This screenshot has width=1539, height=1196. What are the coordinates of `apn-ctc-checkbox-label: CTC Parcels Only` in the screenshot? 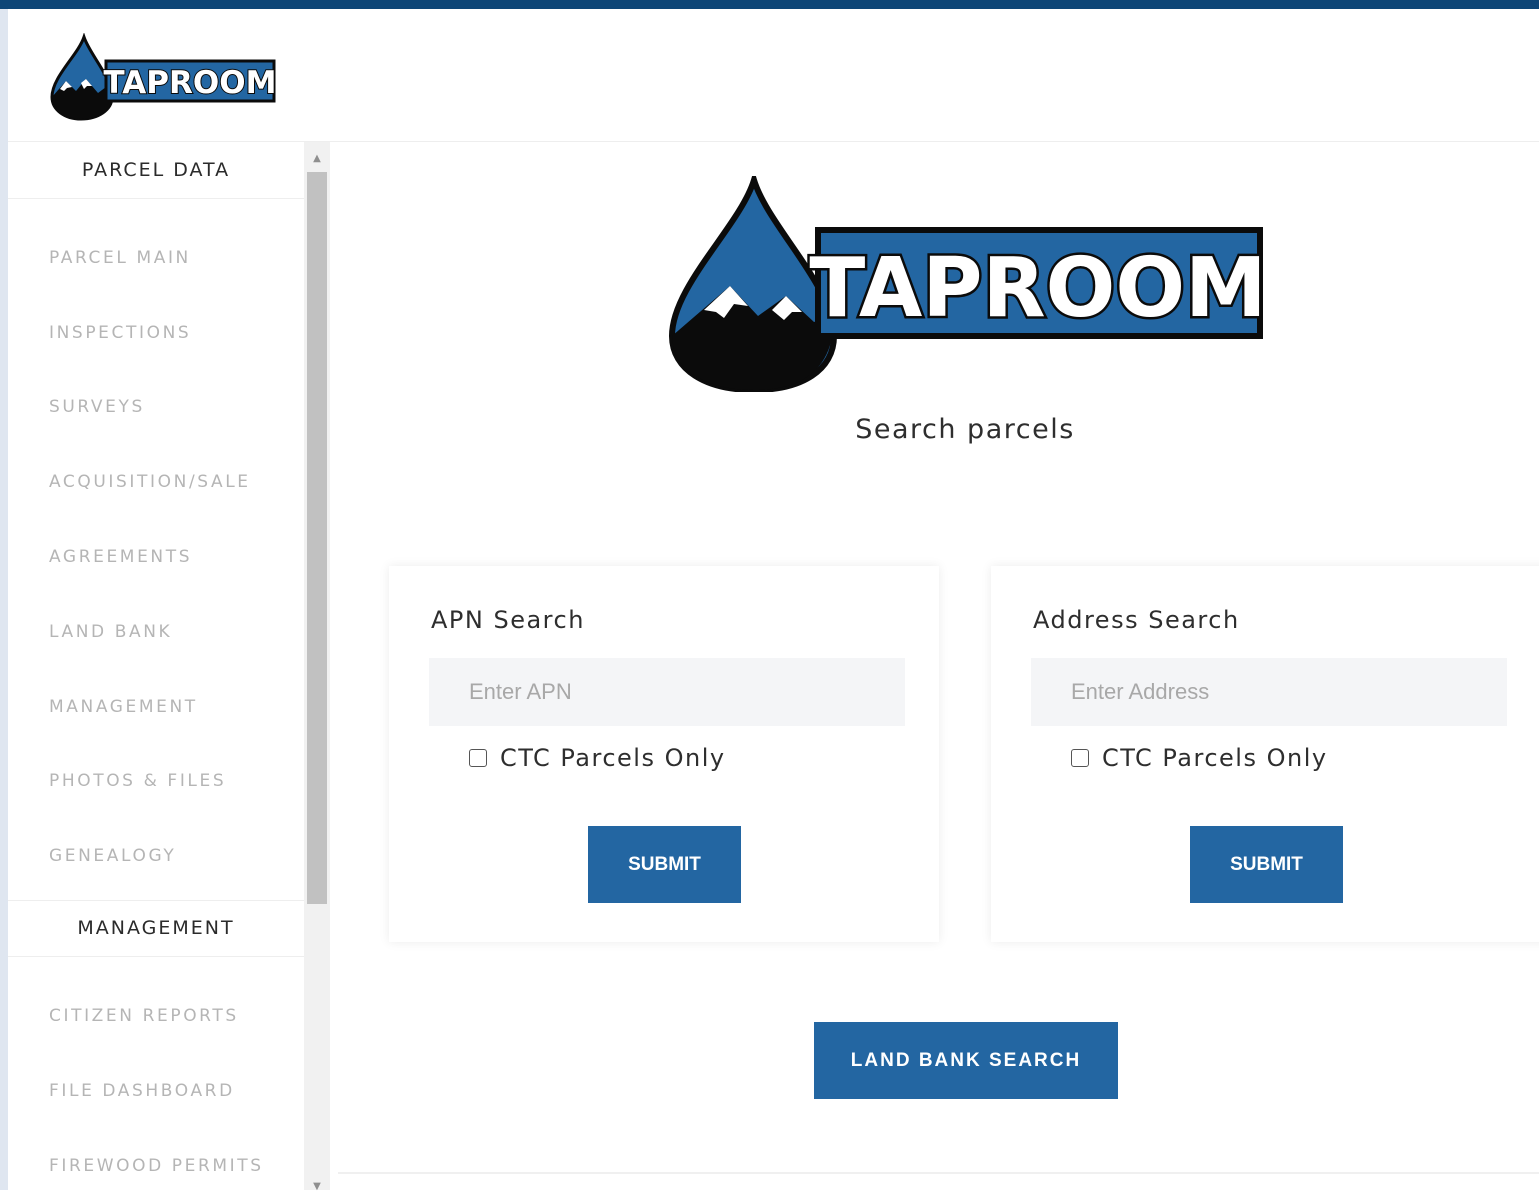 It's located at (613, 758).